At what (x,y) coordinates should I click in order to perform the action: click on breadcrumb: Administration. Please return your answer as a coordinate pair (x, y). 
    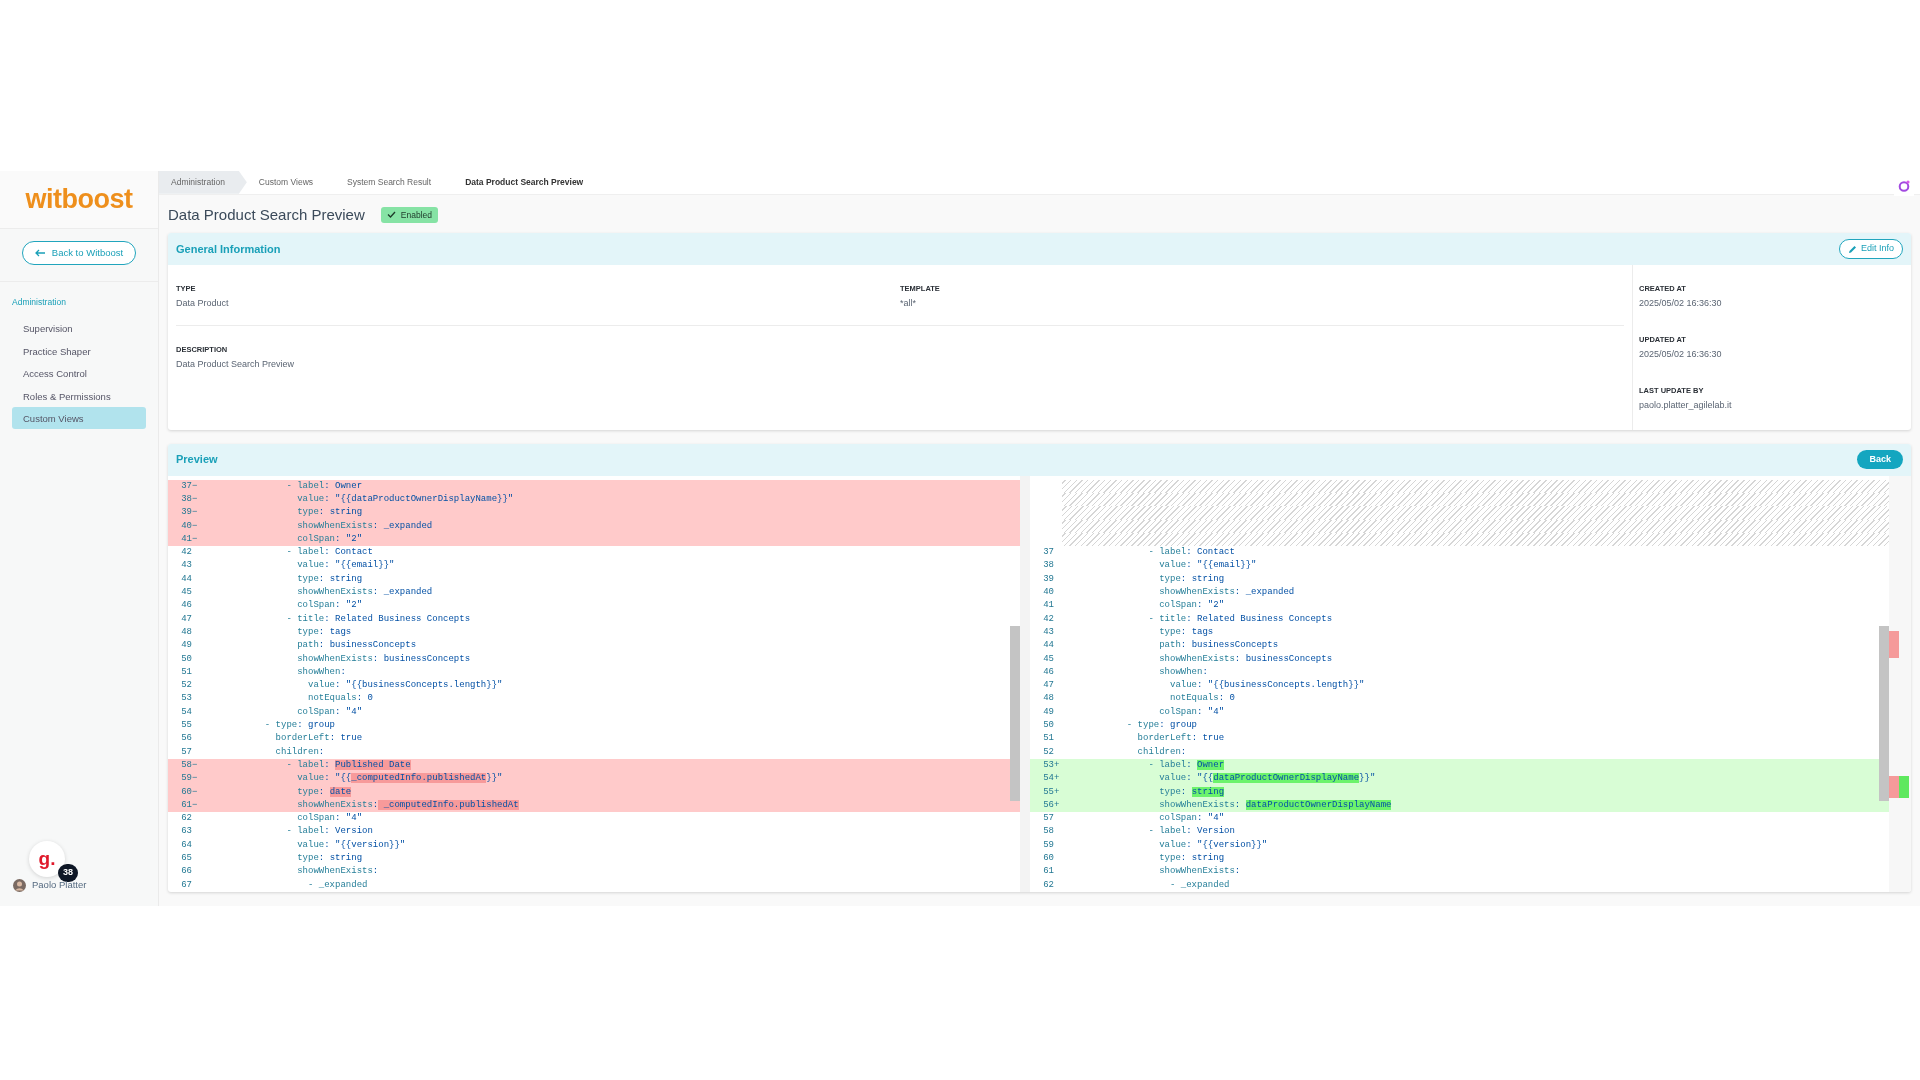
    Looking at the image, I should click on (203, 182).